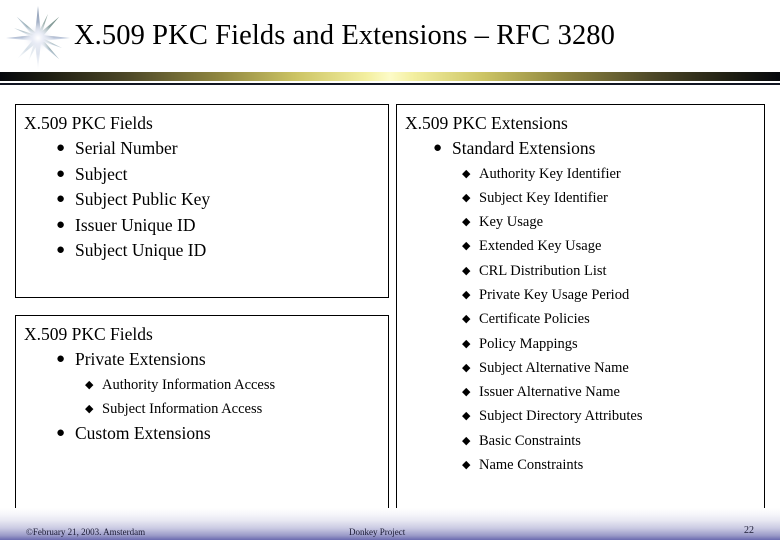 The height and width of the screenshot is (540, 780). I want to click on sub-list-item: ◆ Basic Constraints, so click(552, 441).